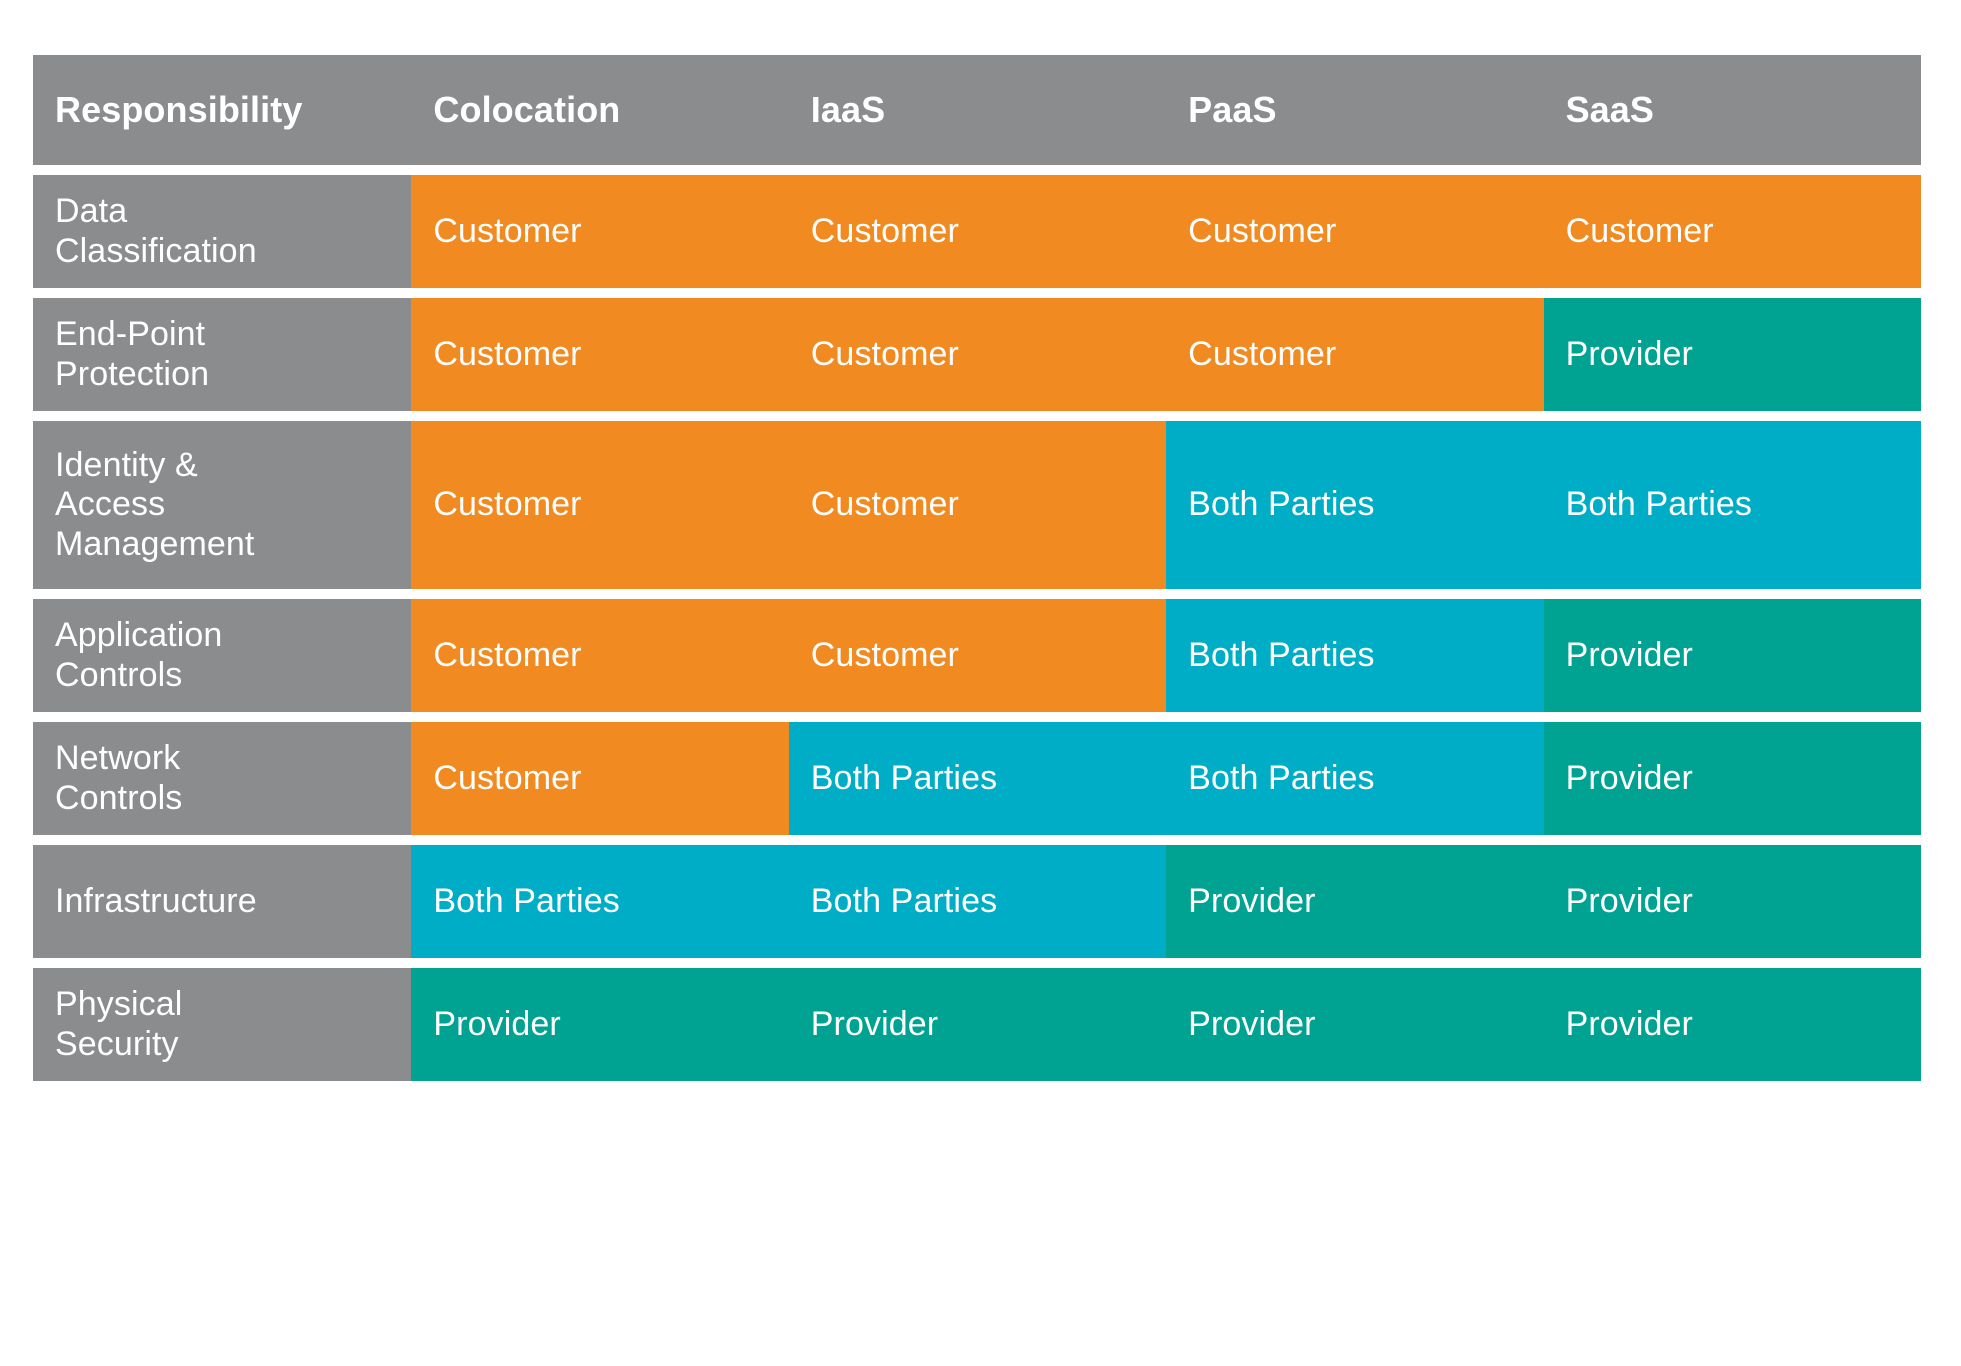 The width and height of the screenshot is (1961, 1366). I want to click on row-label: Network Controls, so click(222, 778).